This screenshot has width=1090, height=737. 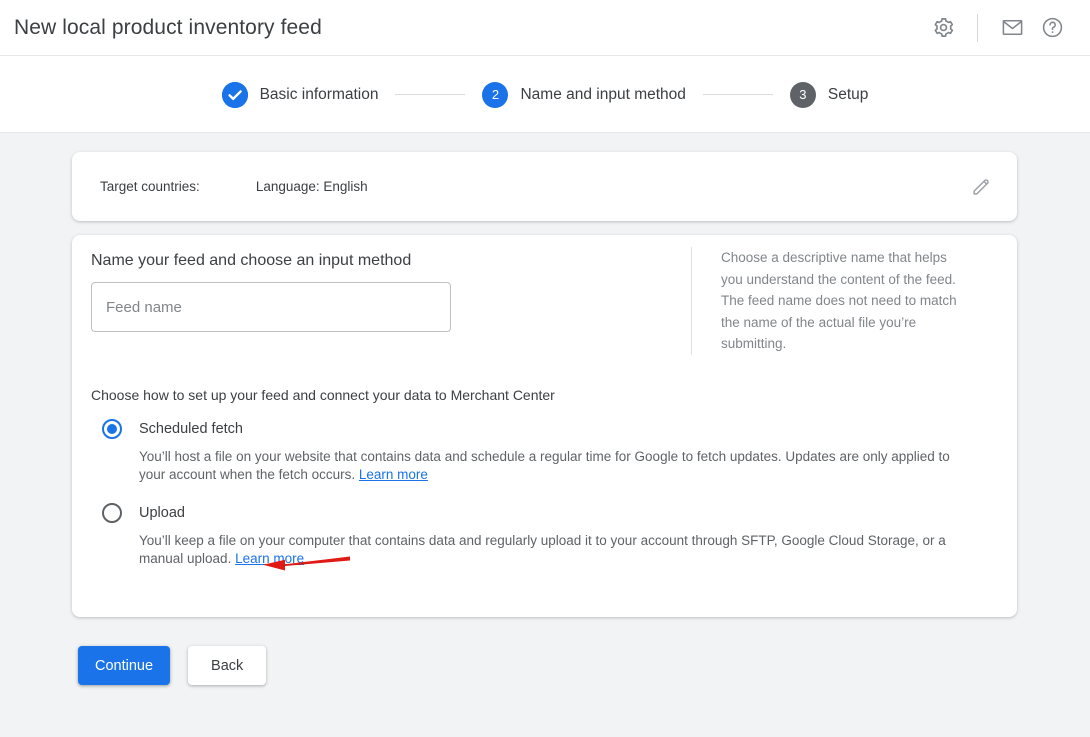 What do you see at coordinates (1052, 28) in the screenshot?
I see `help-icon` at bounding box center [1052, 28].